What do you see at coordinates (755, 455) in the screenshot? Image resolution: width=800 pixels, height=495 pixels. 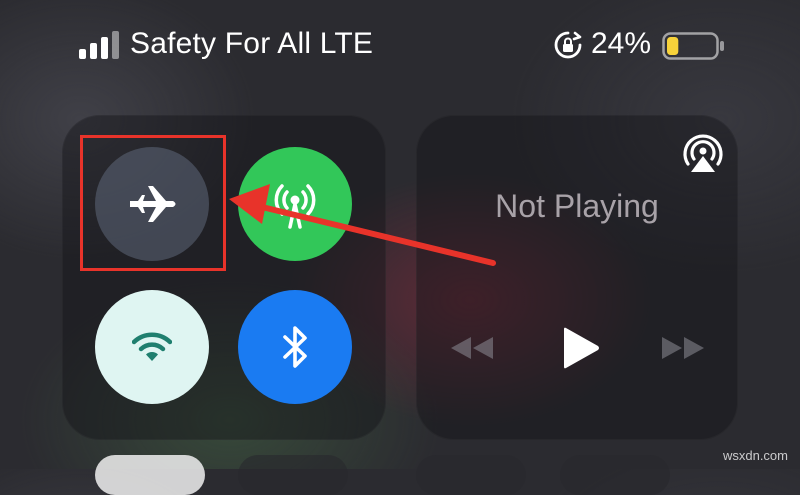 I see `watermark: wsxdn.com` at bounding box center [755, 455].